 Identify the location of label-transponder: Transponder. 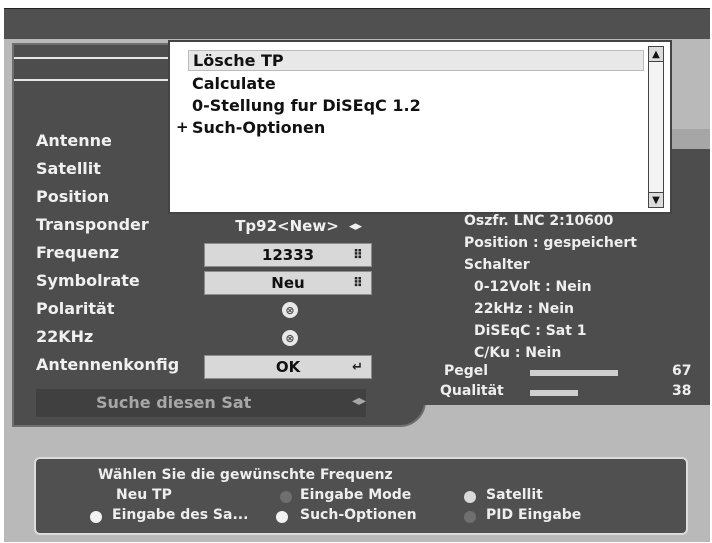
(92, 224).